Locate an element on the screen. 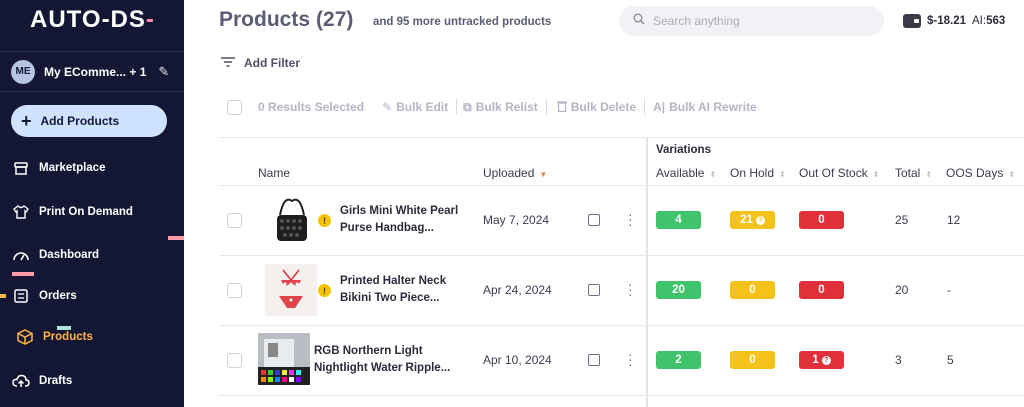 This screenshot has width=1024, height=407. trash-icon is located at coordinates (561, 107).